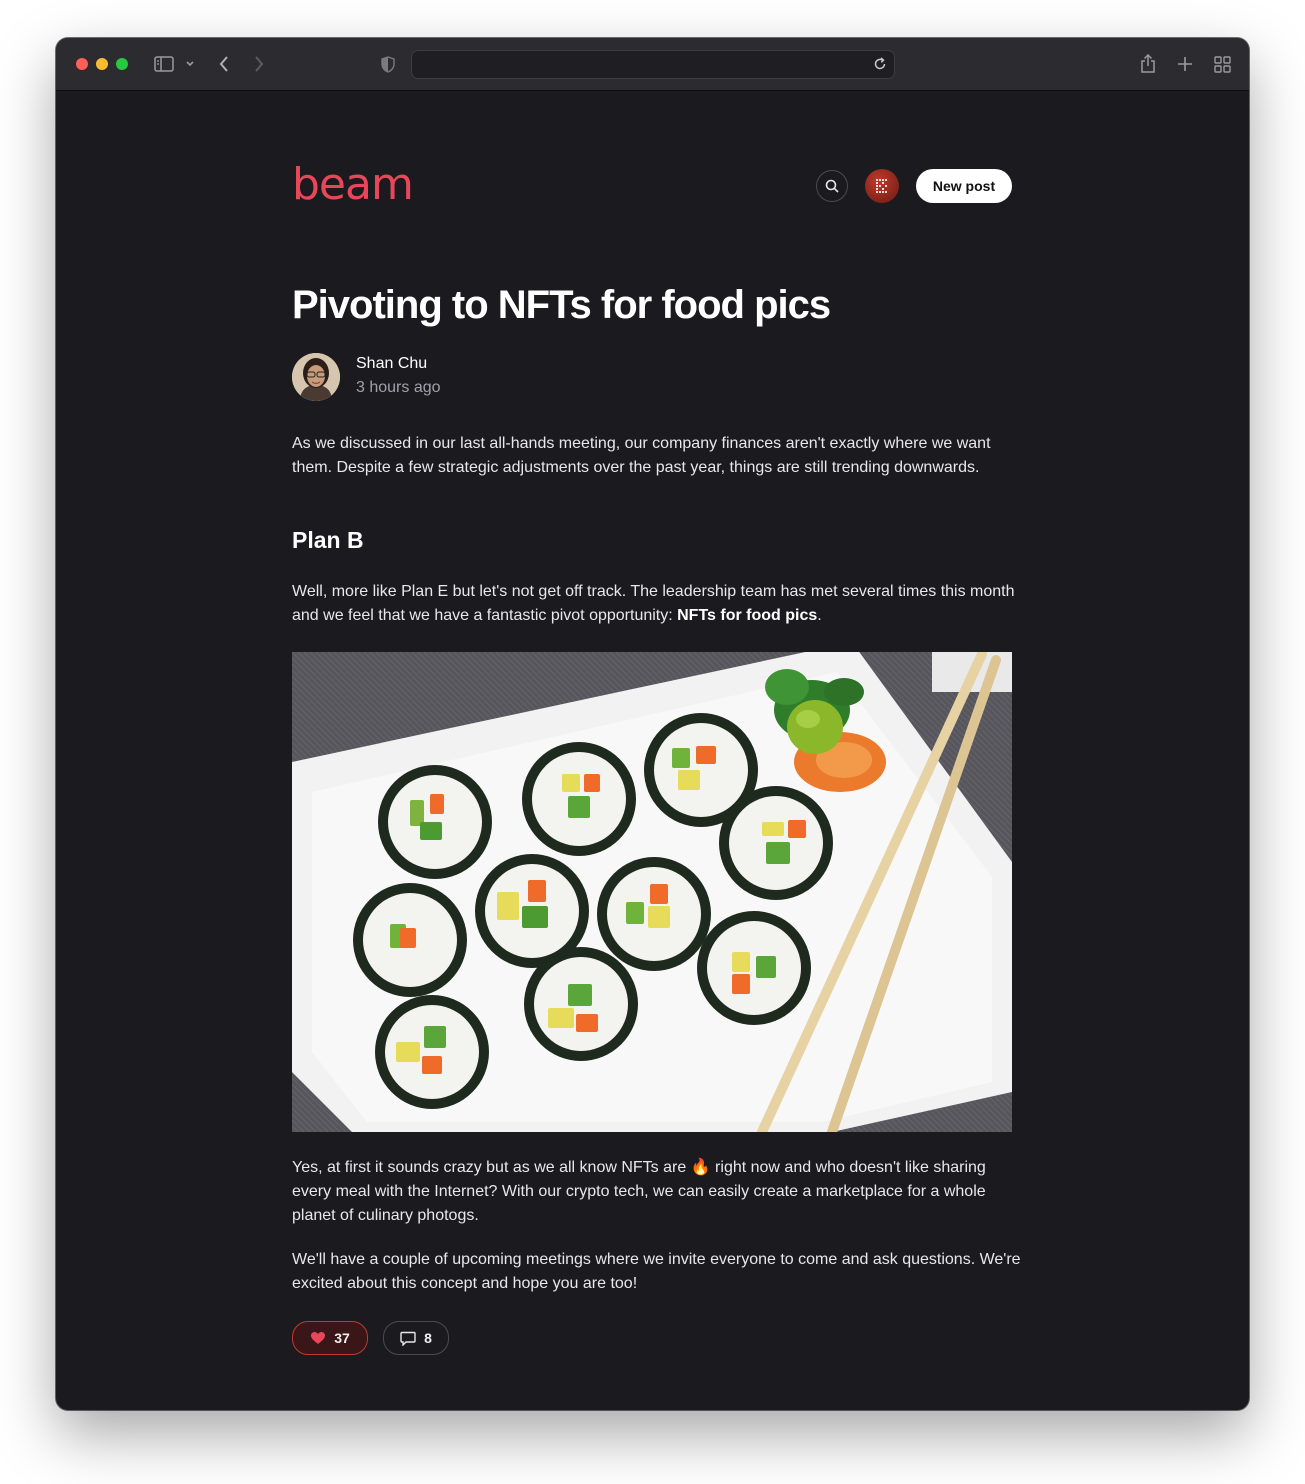  What do you see at coordinates (880, 64) in the screenshot?
I see `reload-icon` at bounding box center [880, 64].